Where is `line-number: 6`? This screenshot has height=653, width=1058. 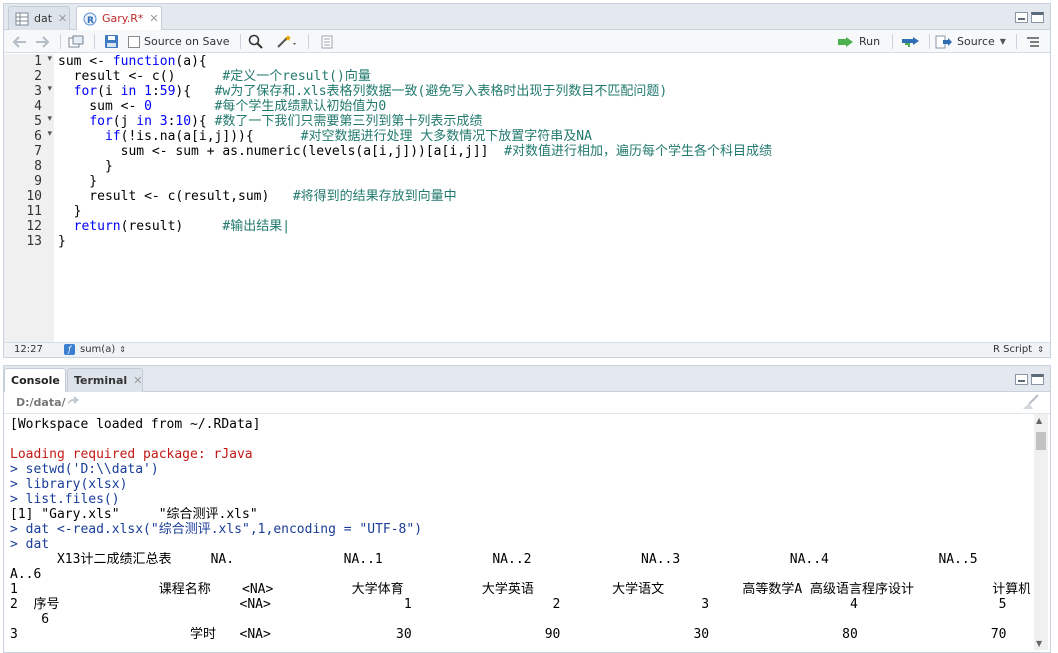
line-number: 6 is located at coordinates (38, 136).